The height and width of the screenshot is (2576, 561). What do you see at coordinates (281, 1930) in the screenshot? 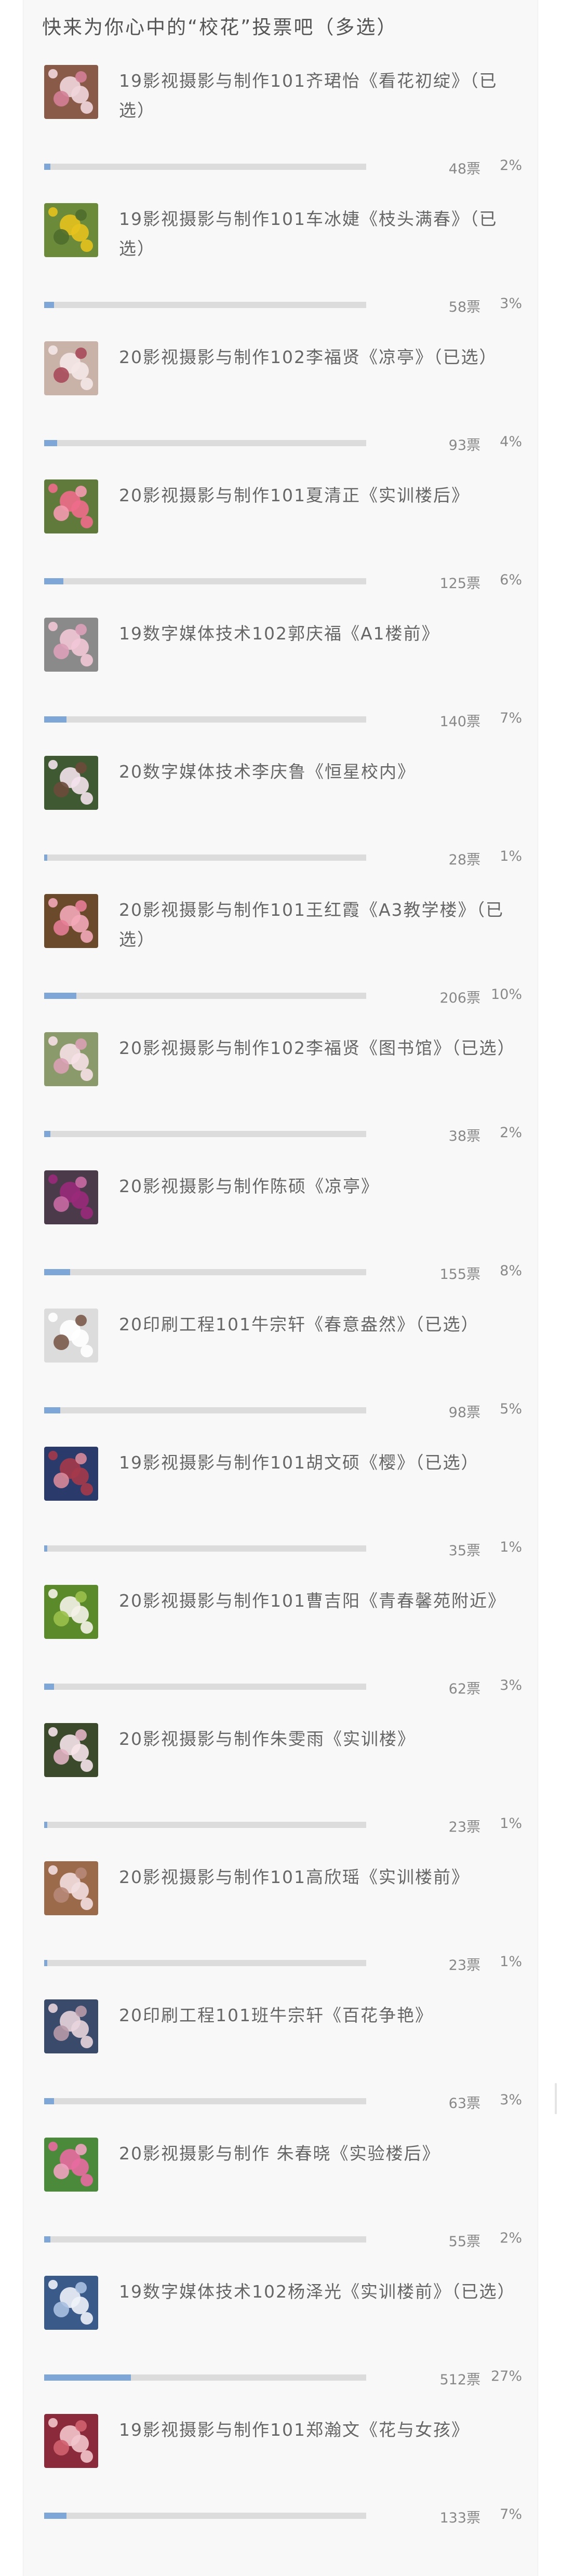
I see `poll-option: 20影视摄影与制作101高欣瑶《实训楼前》 23票 1%` at bounding box center [281, 1930].